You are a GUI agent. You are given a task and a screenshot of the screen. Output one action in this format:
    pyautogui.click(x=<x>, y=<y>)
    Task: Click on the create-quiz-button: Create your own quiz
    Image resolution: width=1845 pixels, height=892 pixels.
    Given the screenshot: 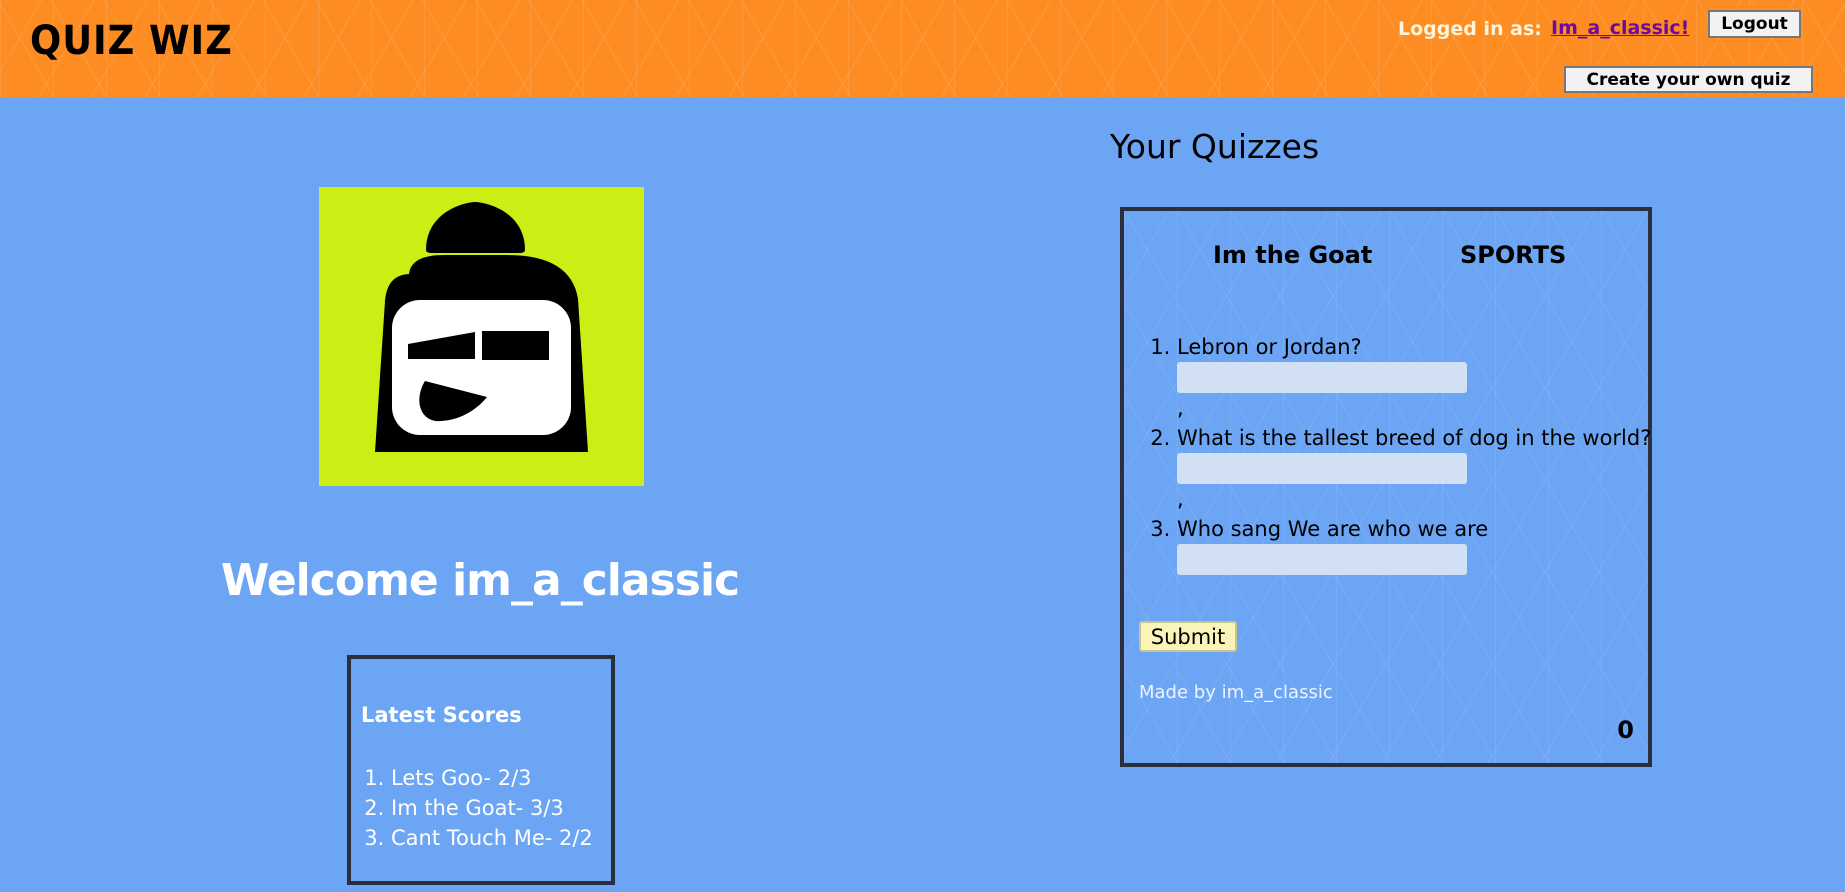 What is the action you would take?
    pyautogui.click(x=1688, y=79)
    